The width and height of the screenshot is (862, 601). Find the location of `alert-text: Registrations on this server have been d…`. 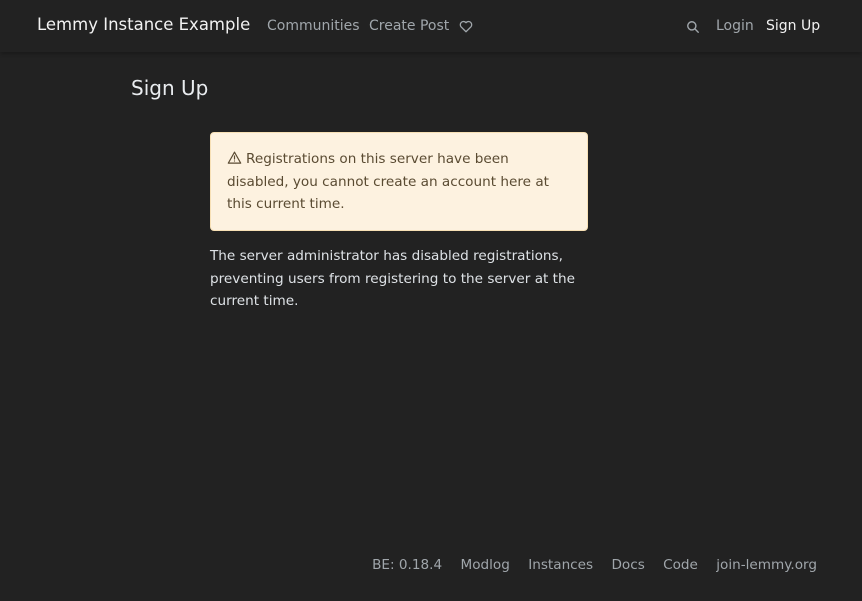

alert-text: Registrations on this server have been d… is located at coordinates (388, 181).